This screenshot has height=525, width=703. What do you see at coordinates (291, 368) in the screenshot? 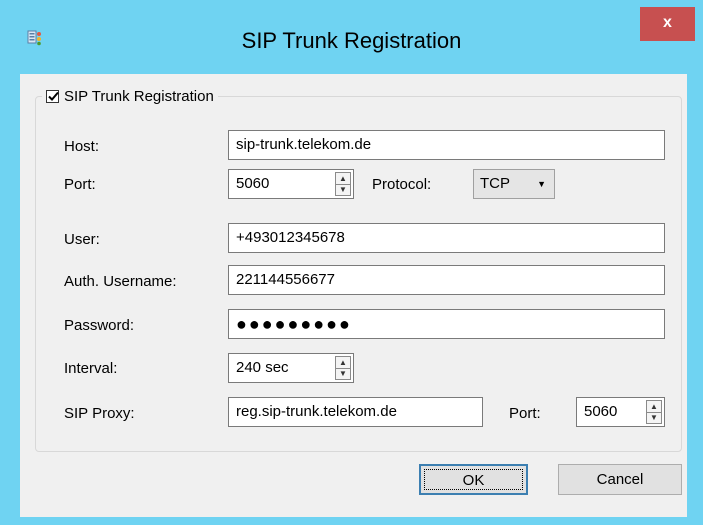
I see `interval-stepper: 240 sec ▲ ▼` at bounding box center [291, 368].